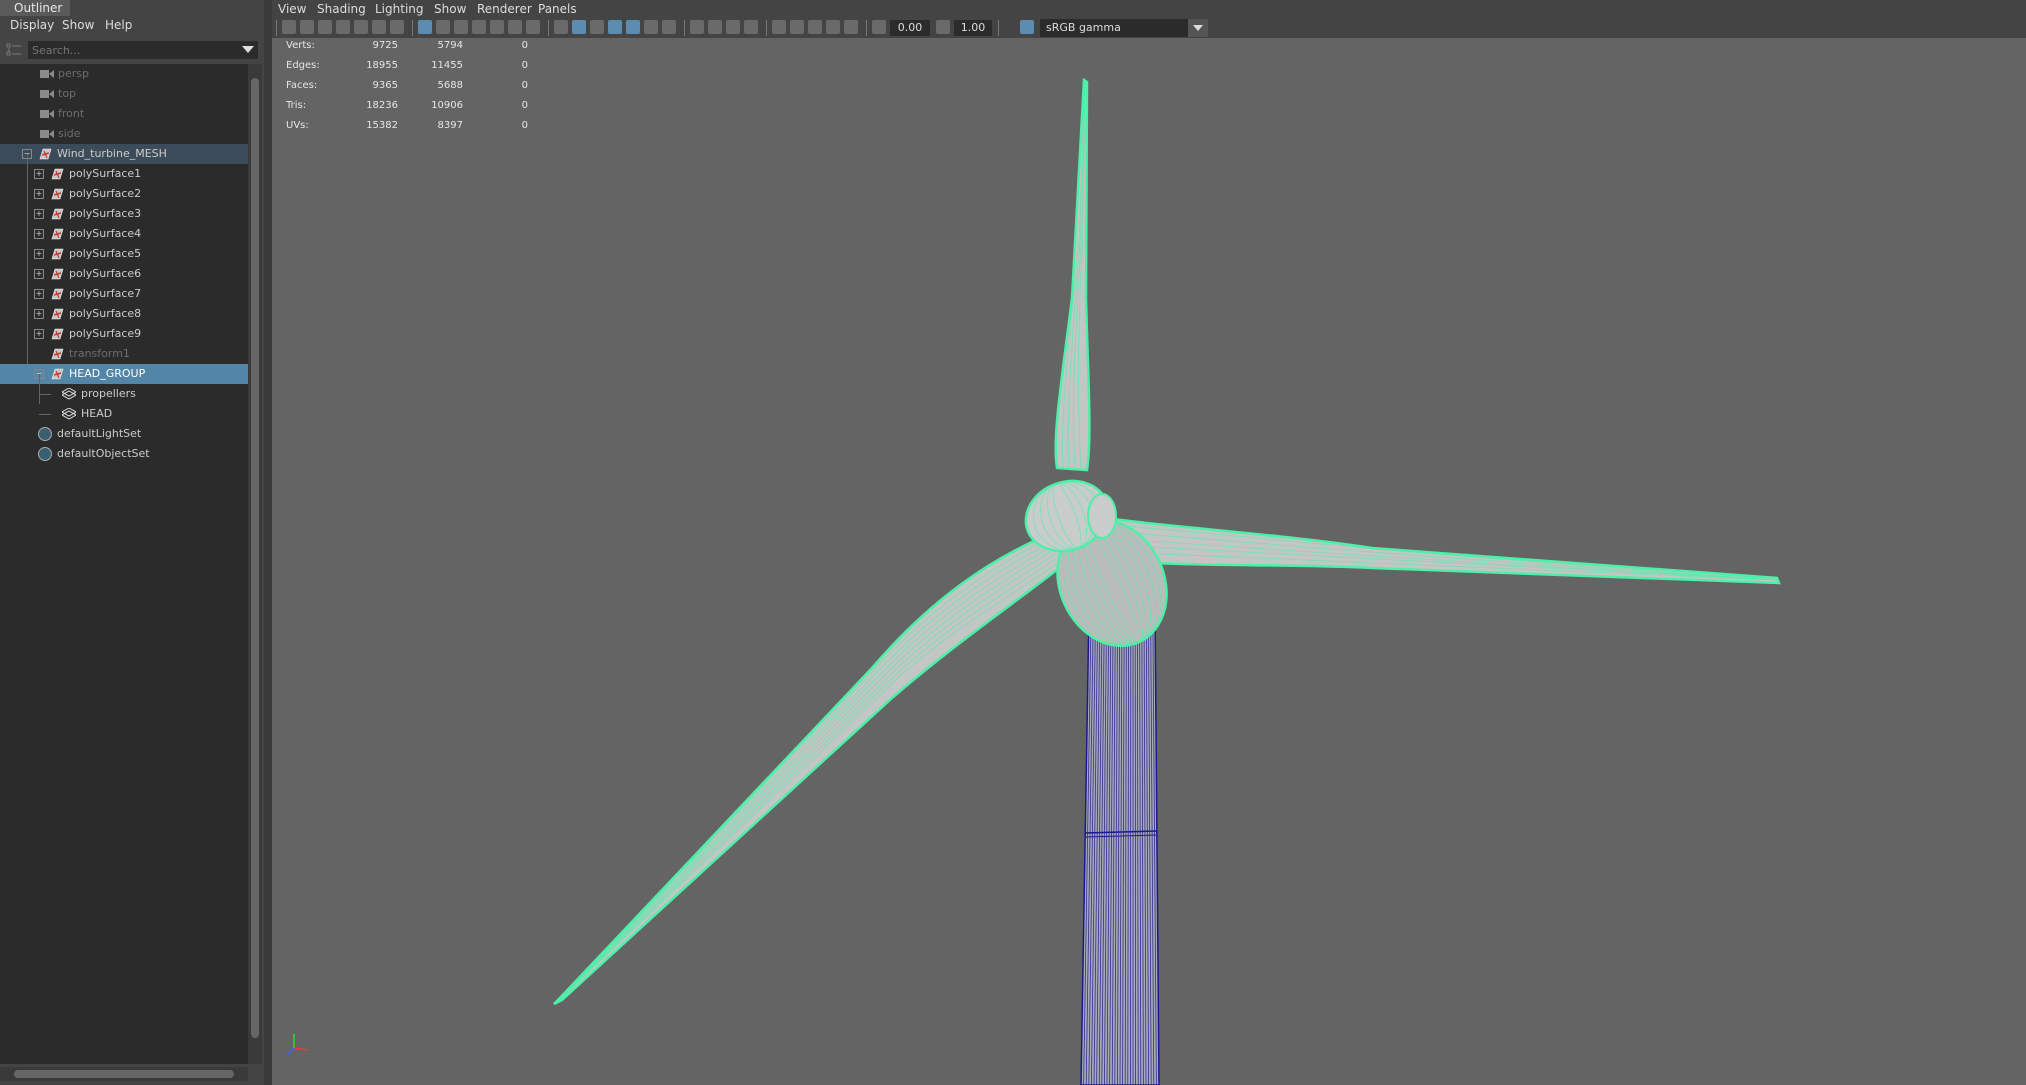  Describe the element at coordinates (504, 9) in the screenshot. I see `viewport-menu-renderer: Renderer` at that location.